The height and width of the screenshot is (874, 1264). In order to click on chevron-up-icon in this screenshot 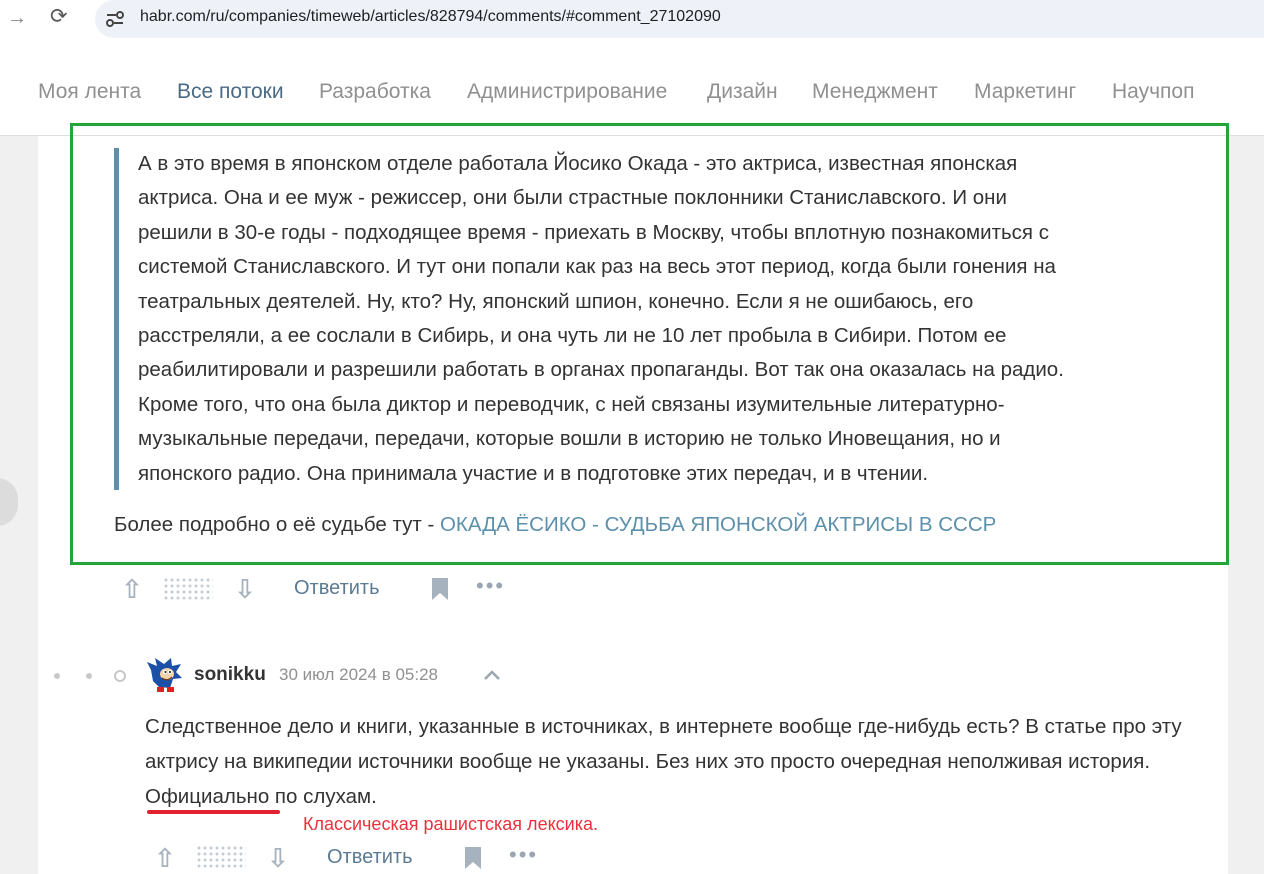, I will do `click(492, 675)`.